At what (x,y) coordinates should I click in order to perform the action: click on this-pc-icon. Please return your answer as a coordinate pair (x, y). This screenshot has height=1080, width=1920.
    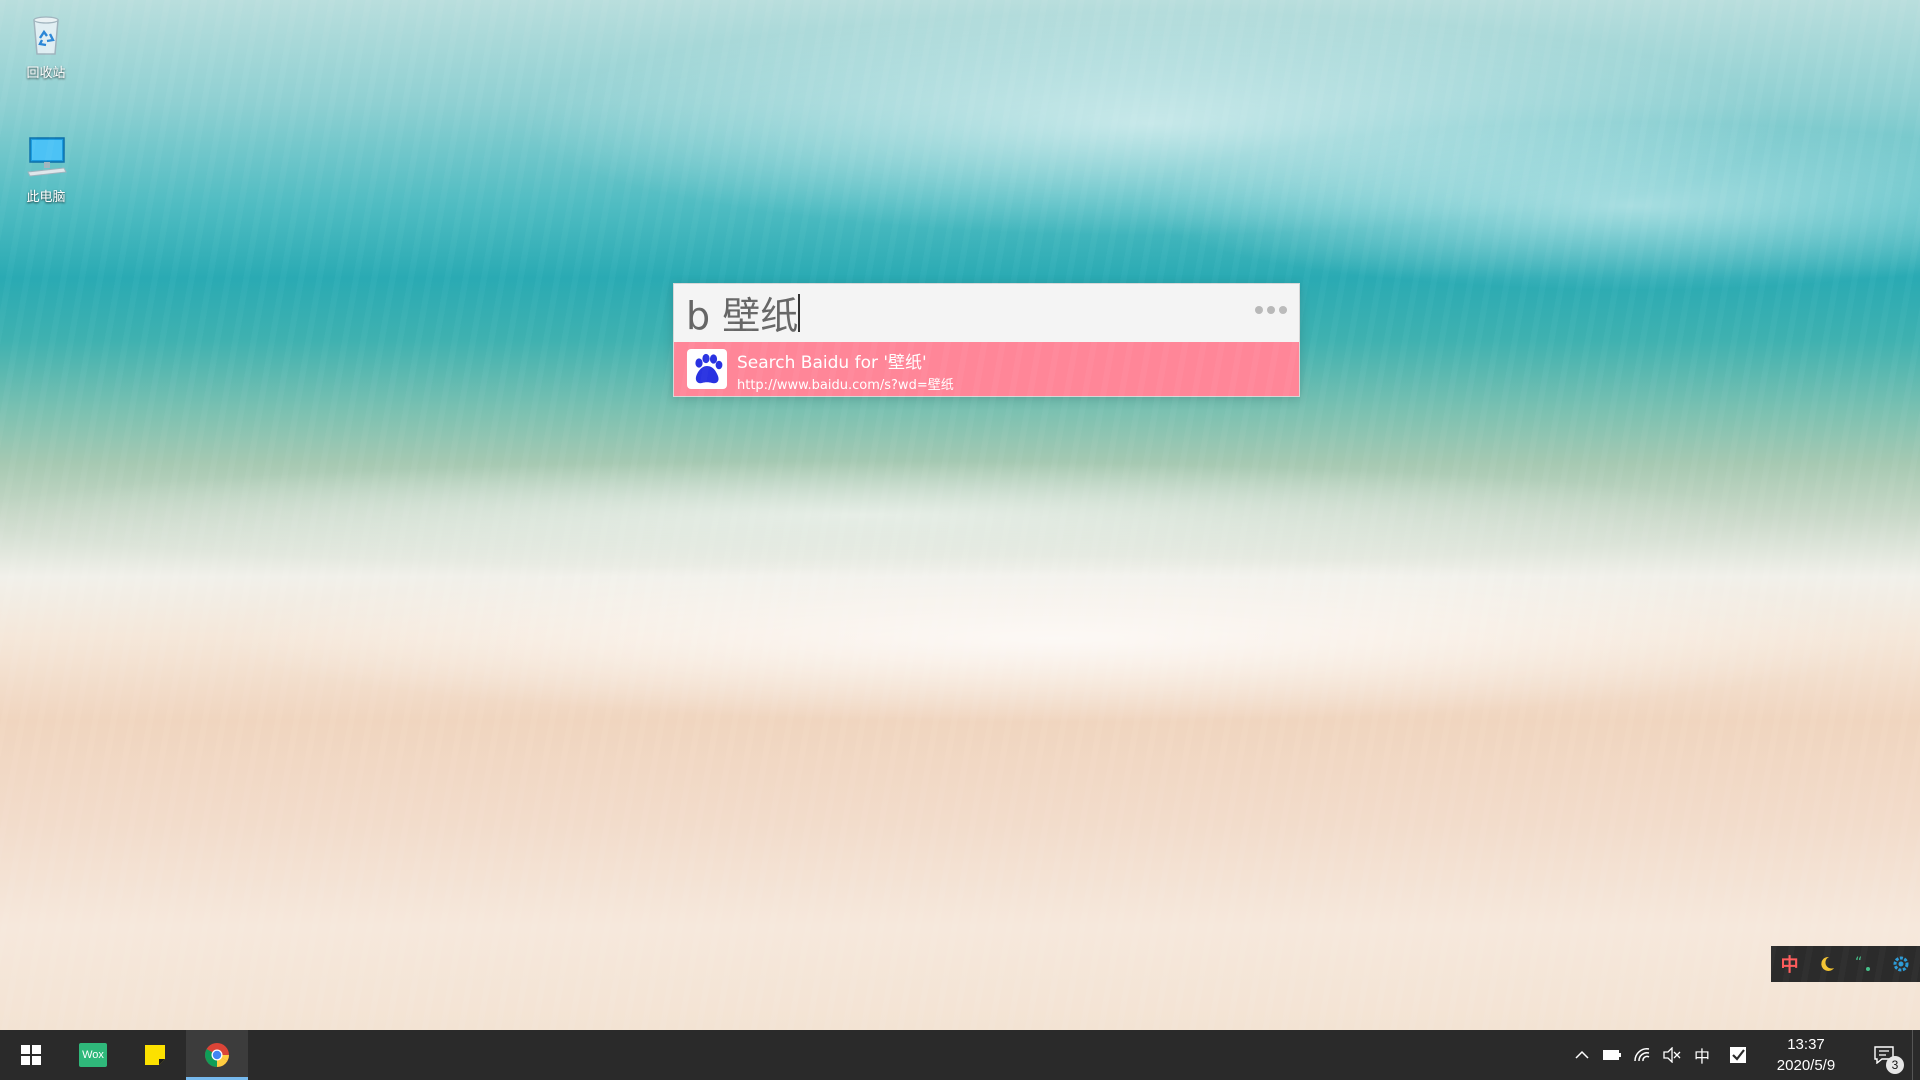
    Looking at the image, I should click on (46, 158).